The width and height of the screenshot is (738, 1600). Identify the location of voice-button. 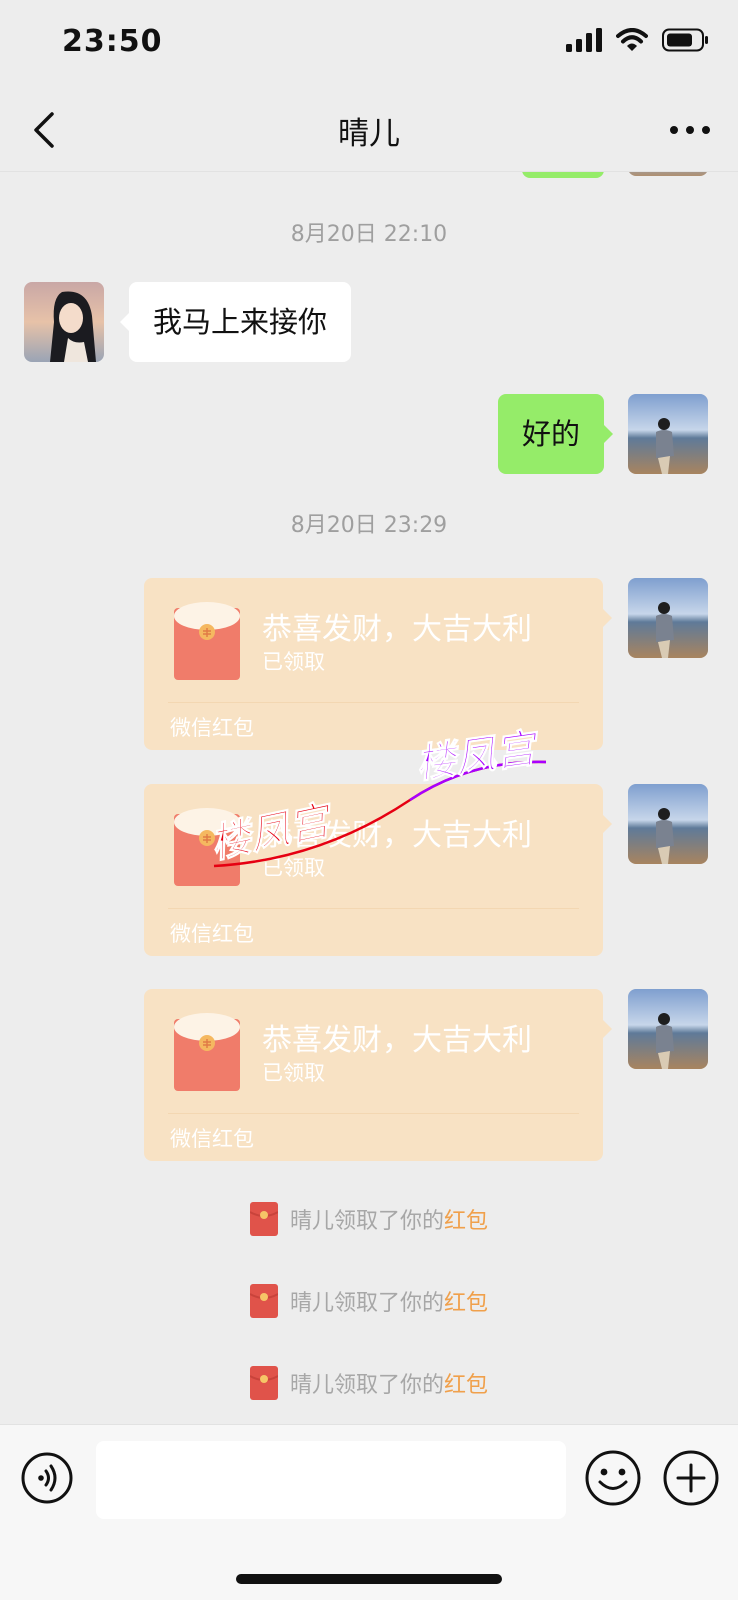
(47, 1478).